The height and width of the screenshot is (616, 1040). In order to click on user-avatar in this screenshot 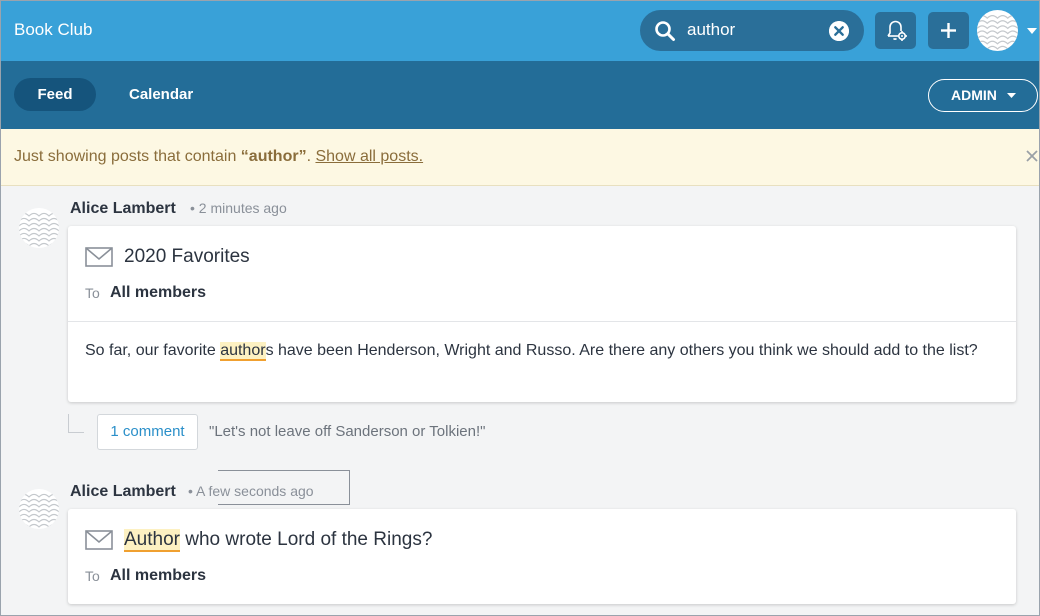, I will do `click(997, 30)`.